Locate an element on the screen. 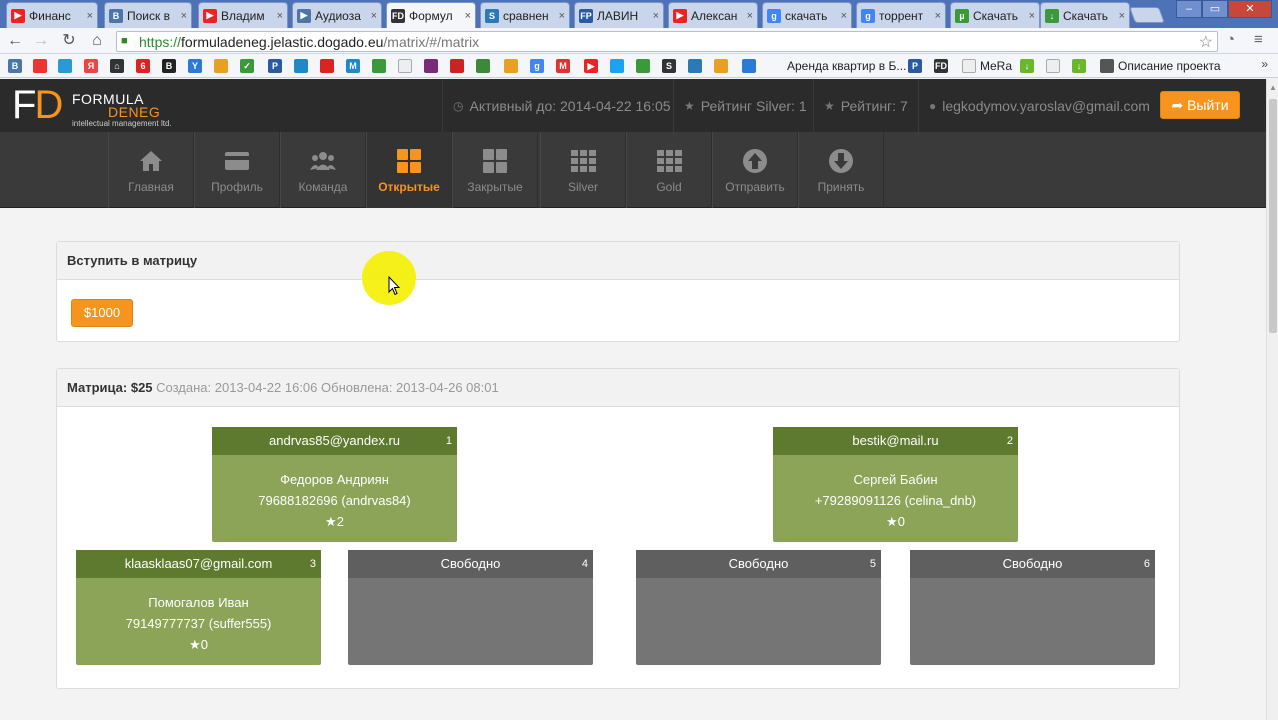  chevron-right-icon: » is located at coordinates (1264, 64).